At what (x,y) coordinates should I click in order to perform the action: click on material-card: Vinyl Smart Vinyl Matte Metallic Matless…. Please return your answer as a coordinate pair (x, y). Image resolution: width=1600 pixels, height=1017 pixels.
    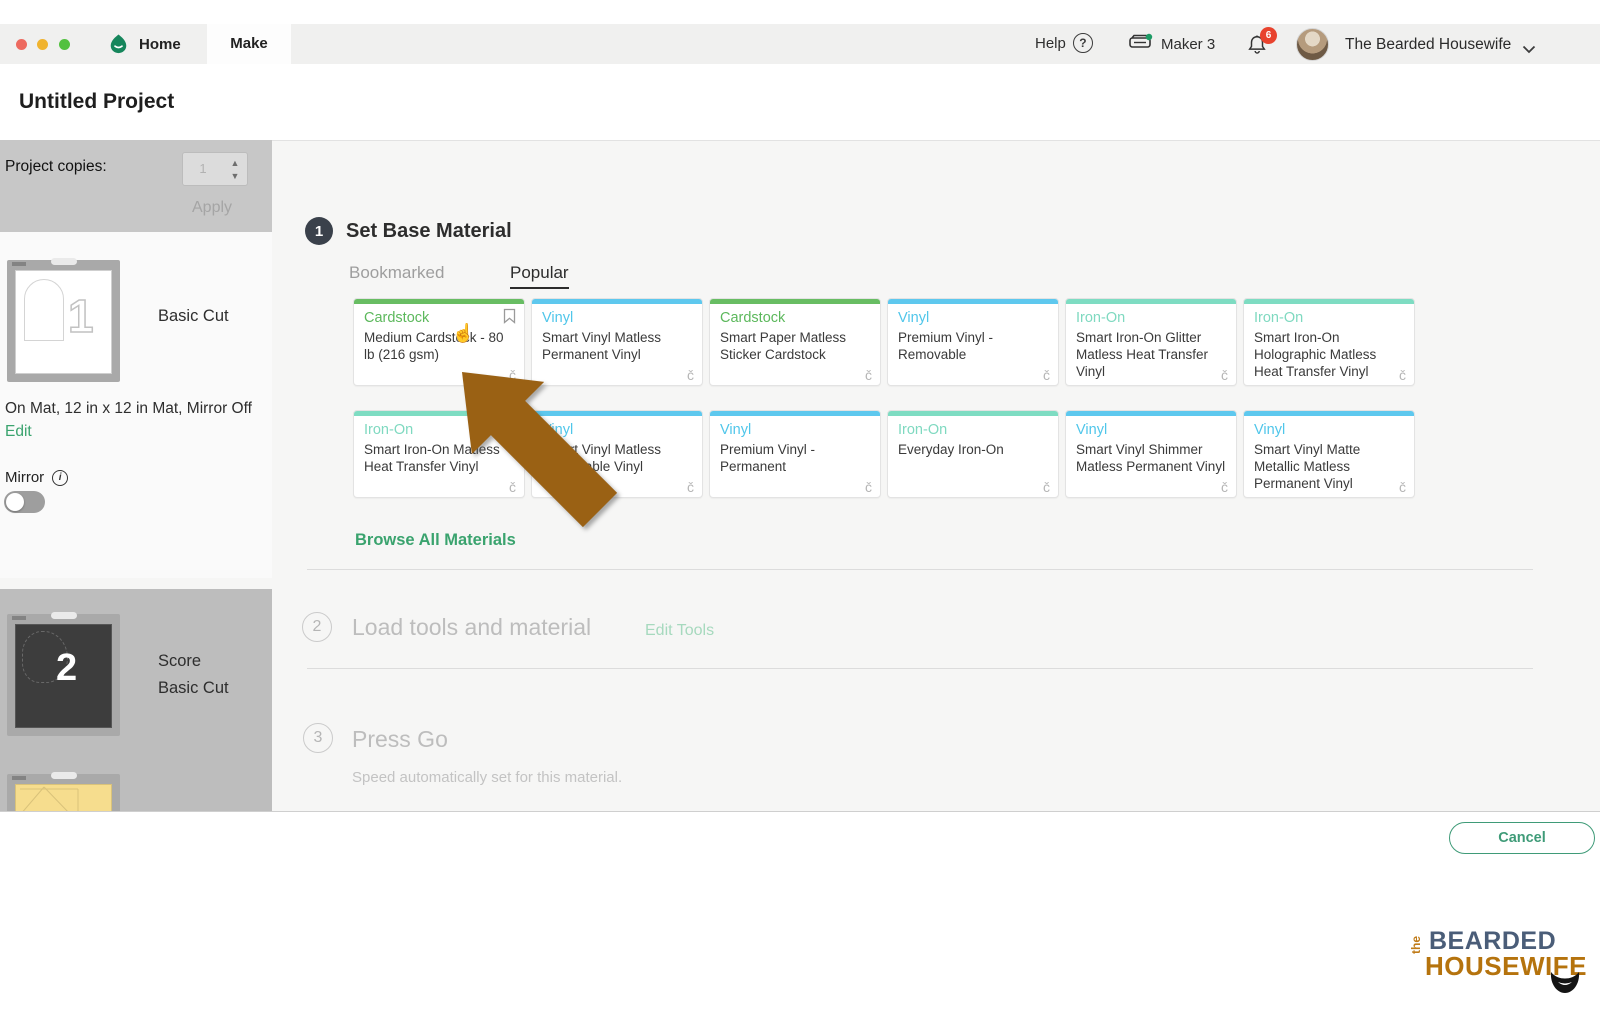
    Looking at the image, I should click on (1329, 454).